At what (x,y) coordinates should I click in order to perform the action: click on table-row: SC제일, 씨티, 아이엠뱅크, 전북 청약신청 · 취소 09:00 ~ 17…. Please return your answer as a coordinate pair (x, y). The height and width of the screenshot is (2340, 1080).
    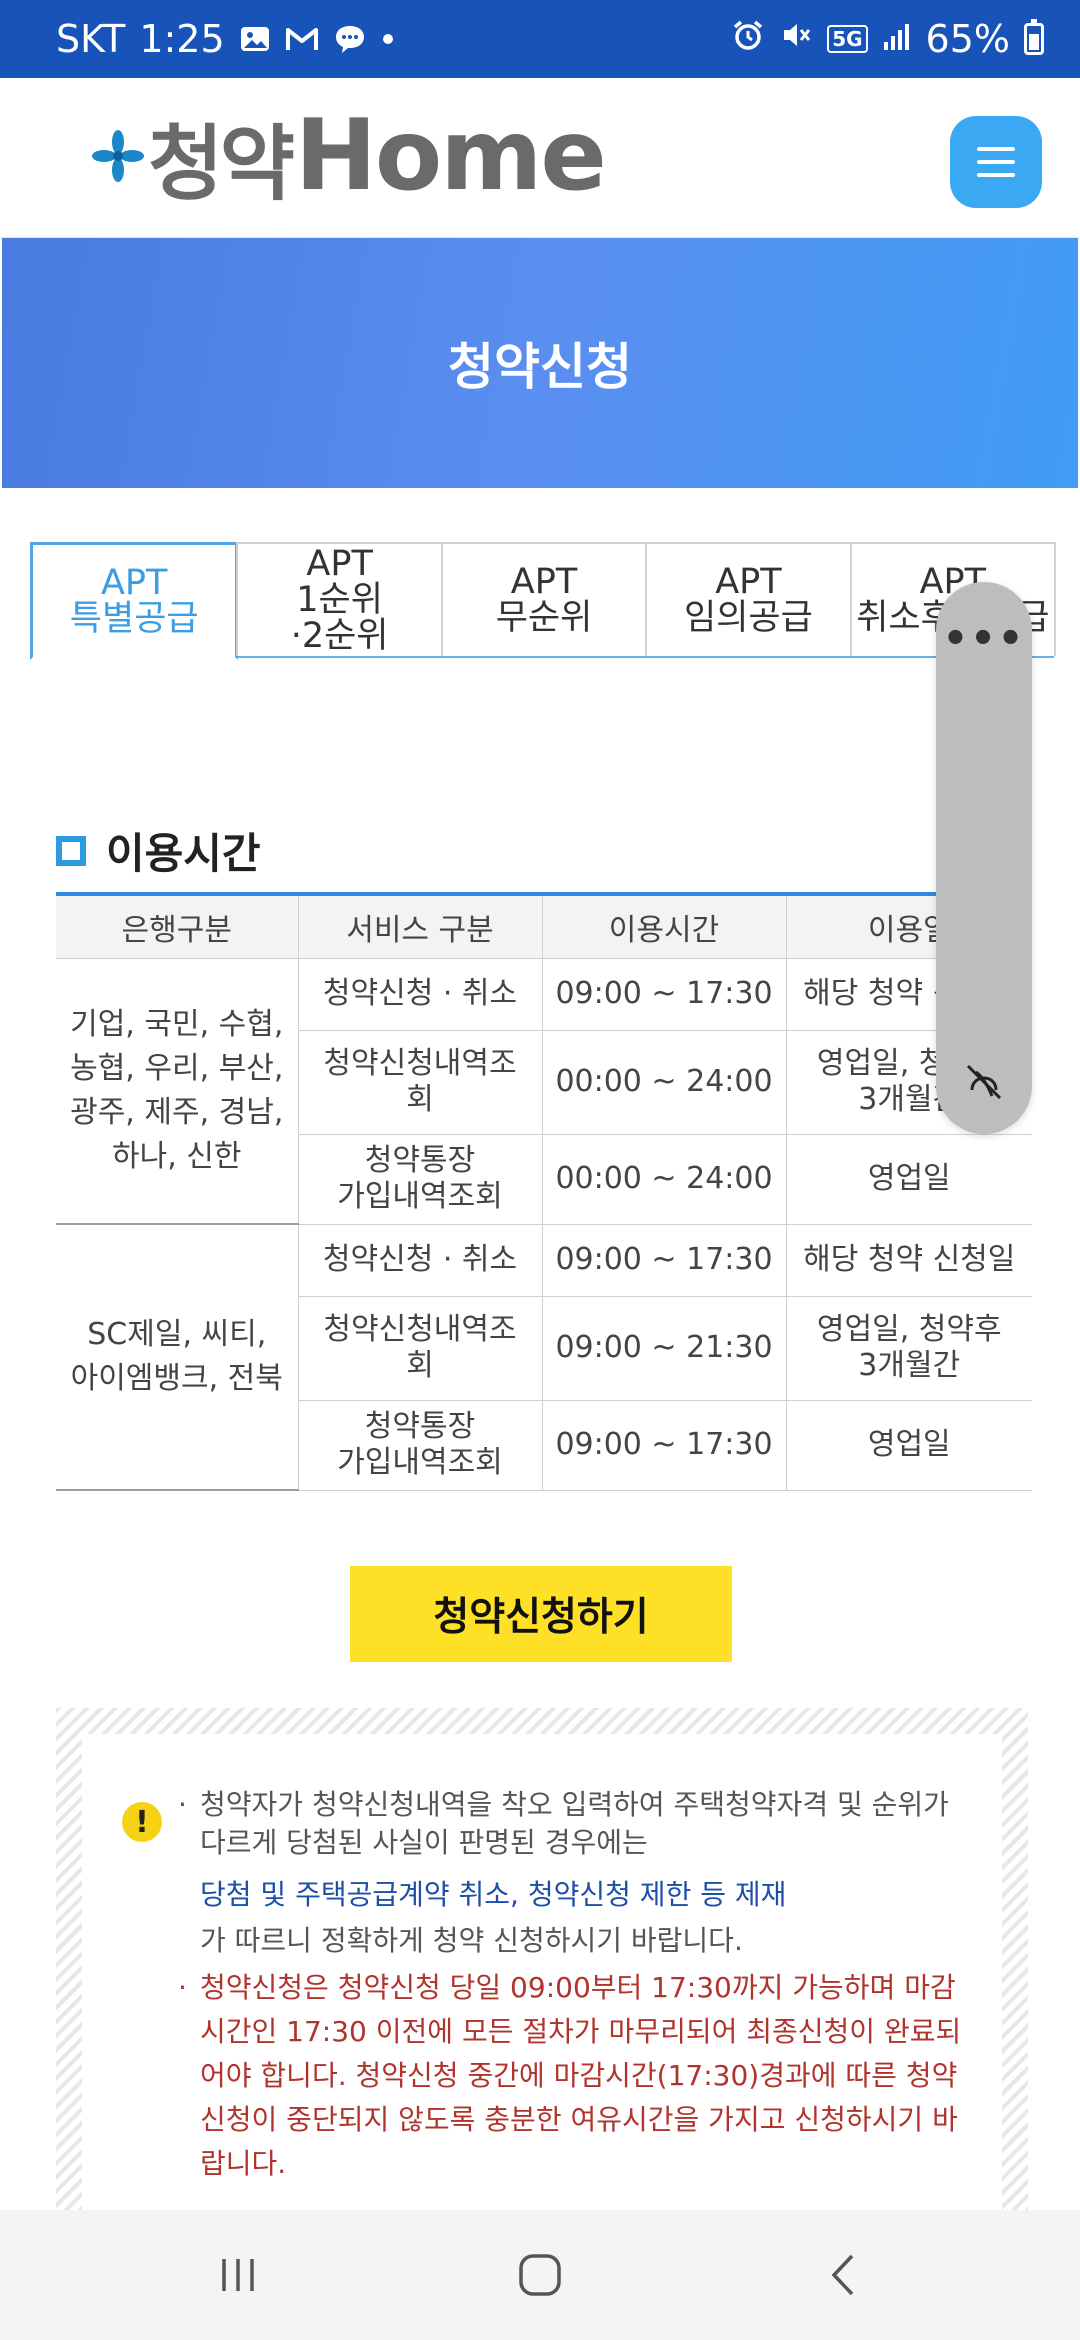
    Looking at the image, I should click on (544, 1357).